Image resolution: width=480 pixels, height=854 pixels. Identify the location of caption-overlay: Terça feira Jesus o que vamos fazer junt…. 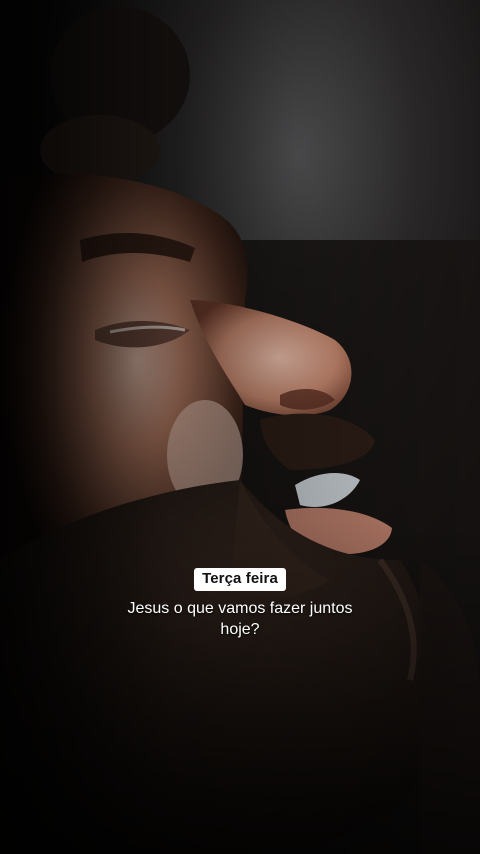
(240, 604).